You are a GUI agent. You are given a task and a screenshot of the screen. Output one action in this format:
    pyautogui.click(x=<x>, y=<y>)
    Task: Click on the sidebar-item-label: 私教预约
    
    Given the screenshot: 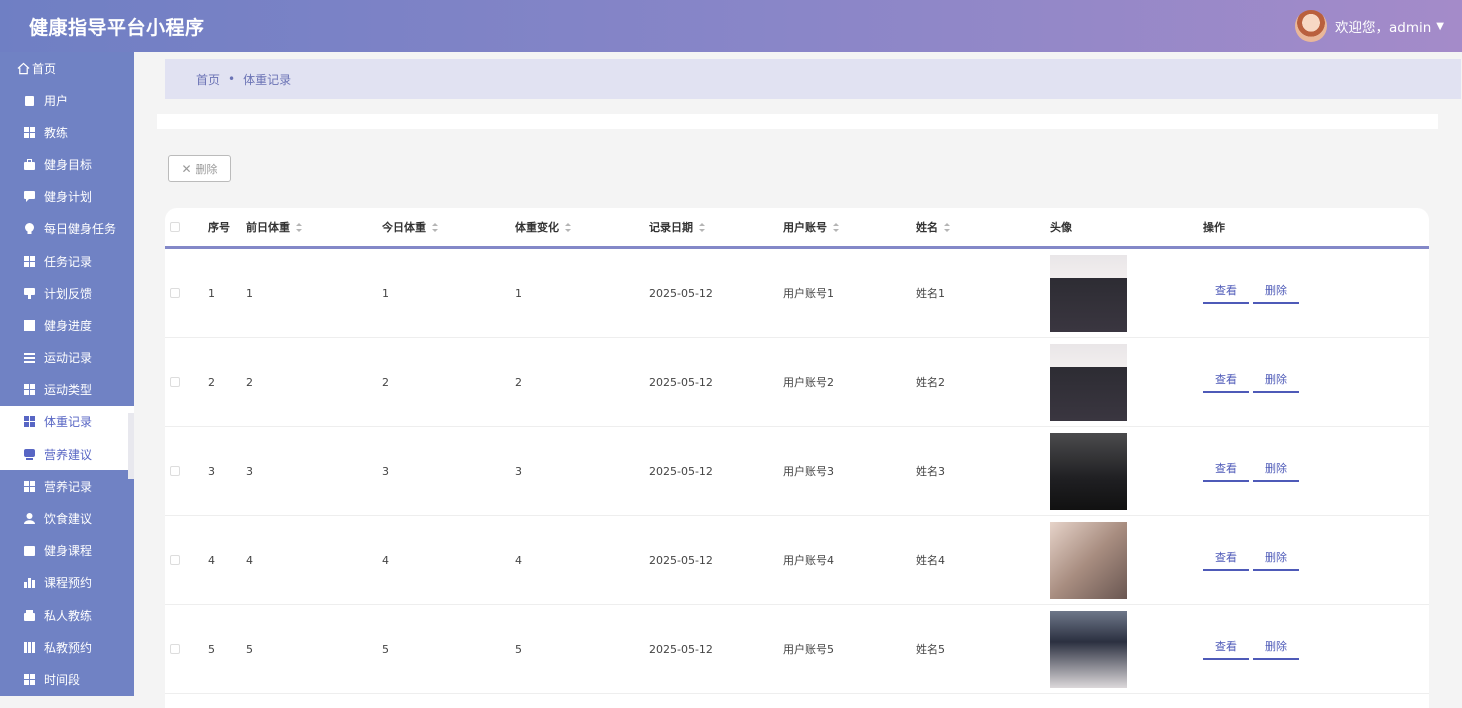 What is the action you would take?
    pyautogui.click(x=68, y=647)
    